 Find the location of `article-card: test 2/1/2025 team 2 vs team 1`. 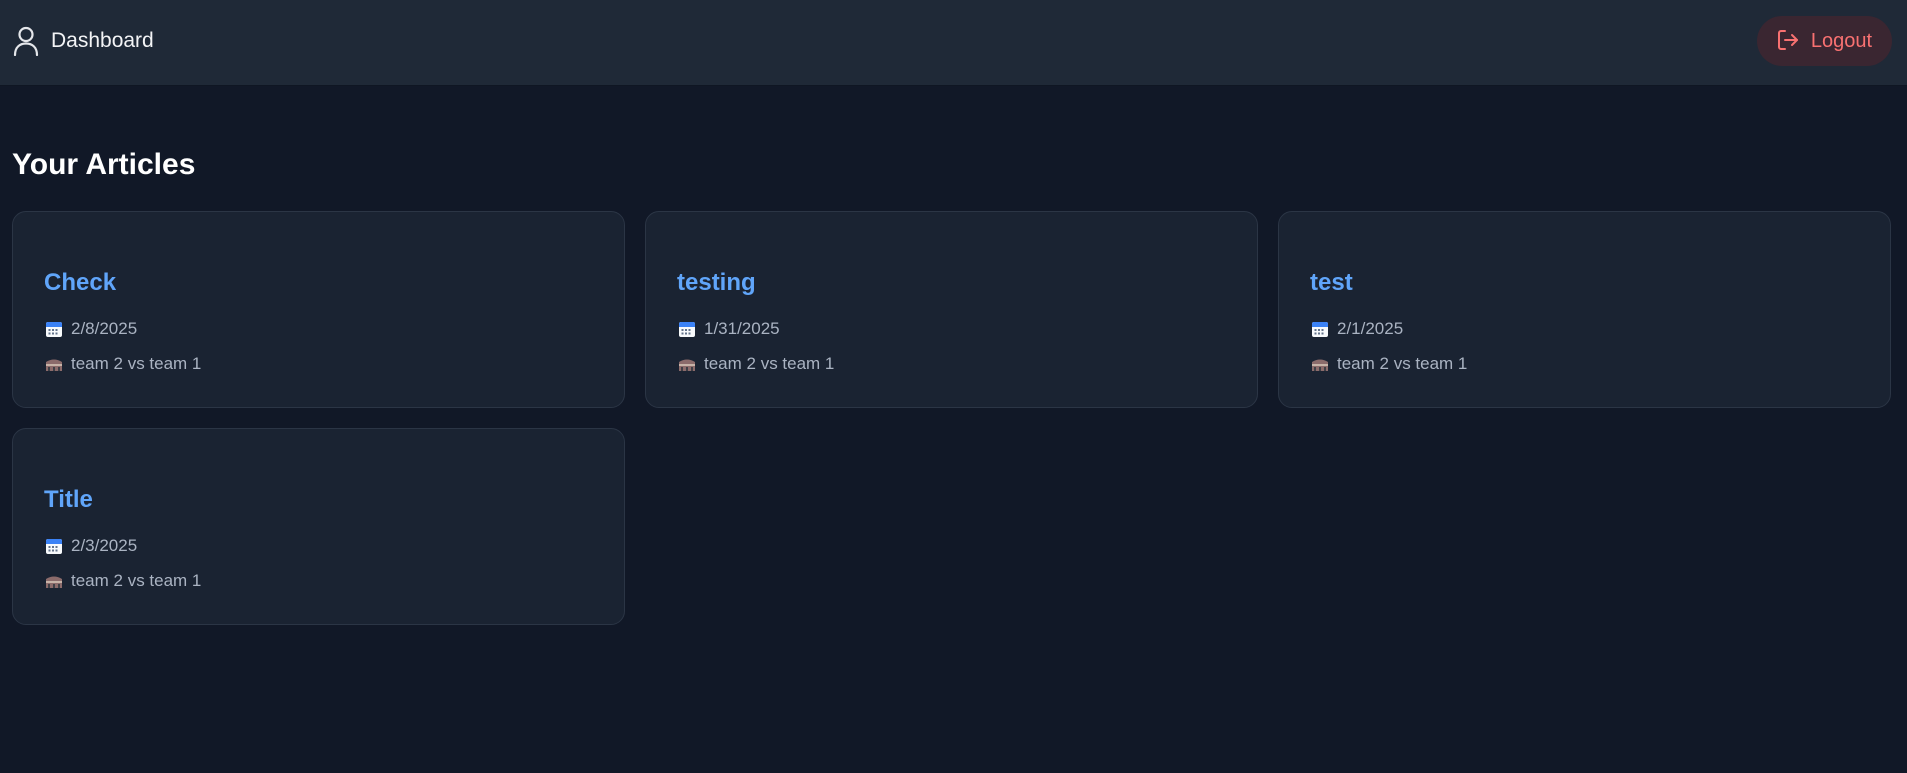

article-card: test 2/1/2025 team 2 vs team 1 is located at coordinates (1584, 309).